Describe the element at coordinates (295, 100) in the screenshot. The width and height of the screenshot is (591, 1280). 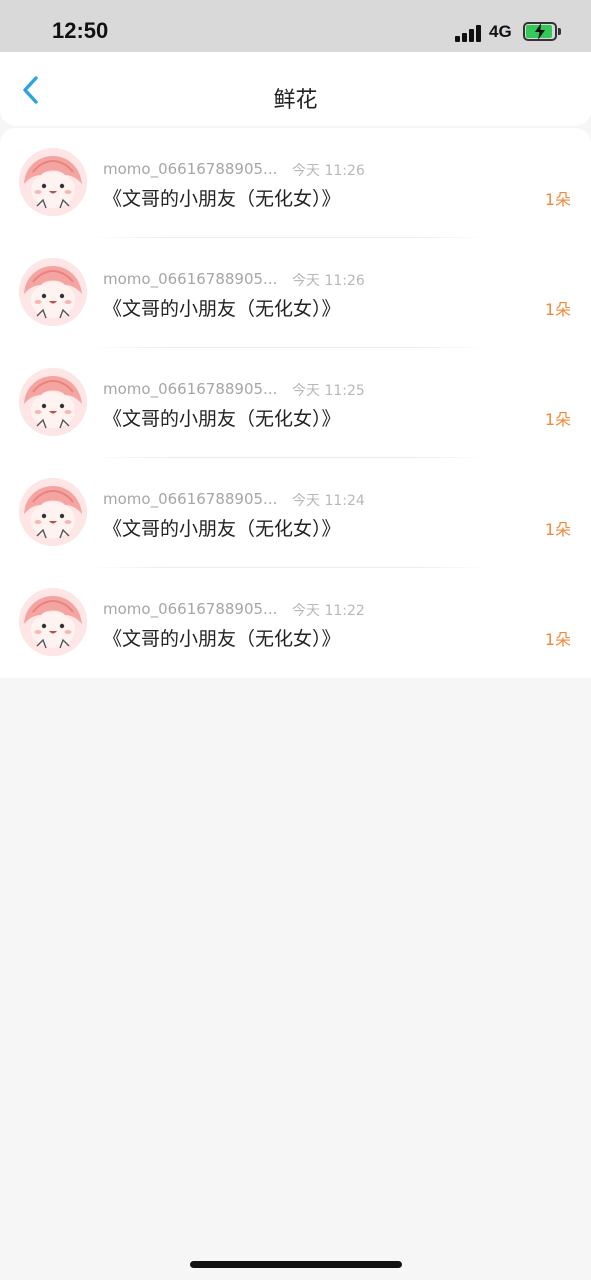
I see `page-title: 鲜花` at that location.